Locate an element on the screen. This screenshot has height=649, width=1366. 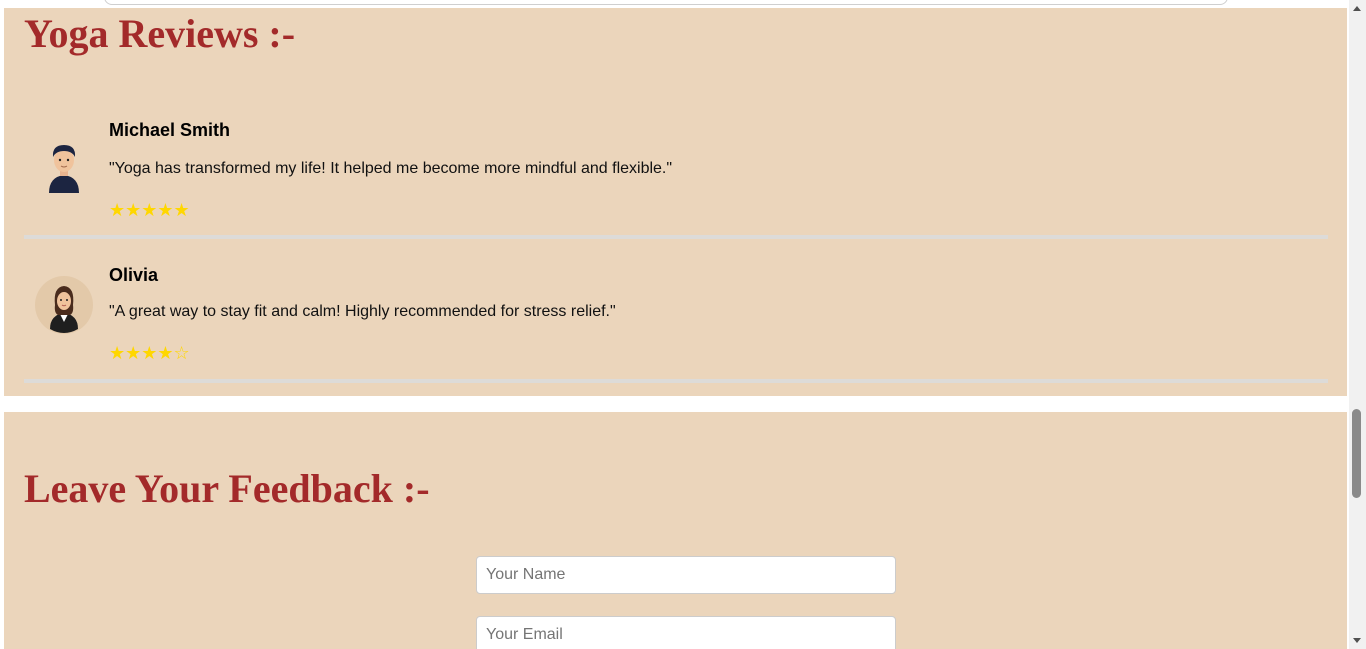
man-avatar-icon is located at coordinates (64, 165).